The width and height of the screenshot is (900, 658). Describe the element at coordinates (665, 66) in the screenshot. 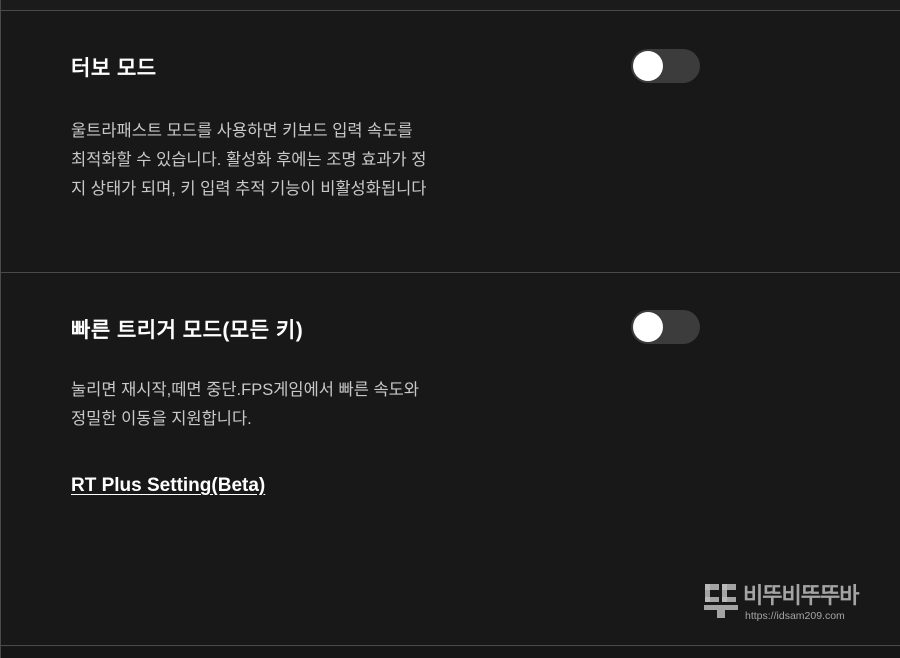

I see `turbo-mode-toggle` at that location.